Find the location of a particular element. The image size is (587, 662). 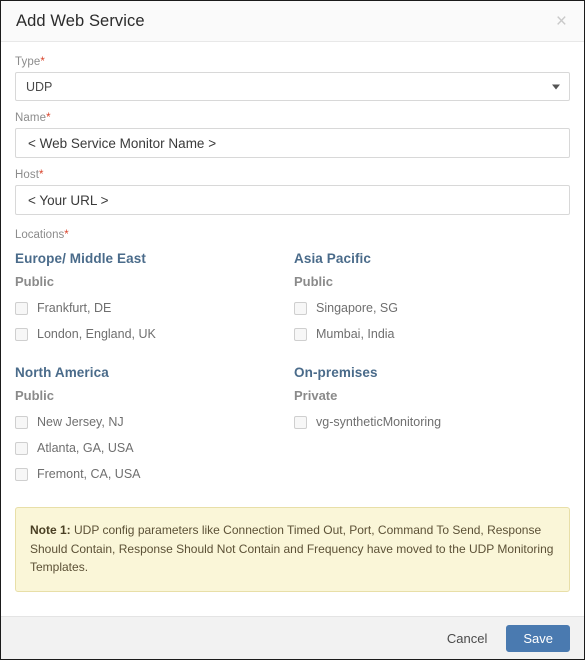

region-heading: Europe/ Middle East is located at coordinates (80, 258).